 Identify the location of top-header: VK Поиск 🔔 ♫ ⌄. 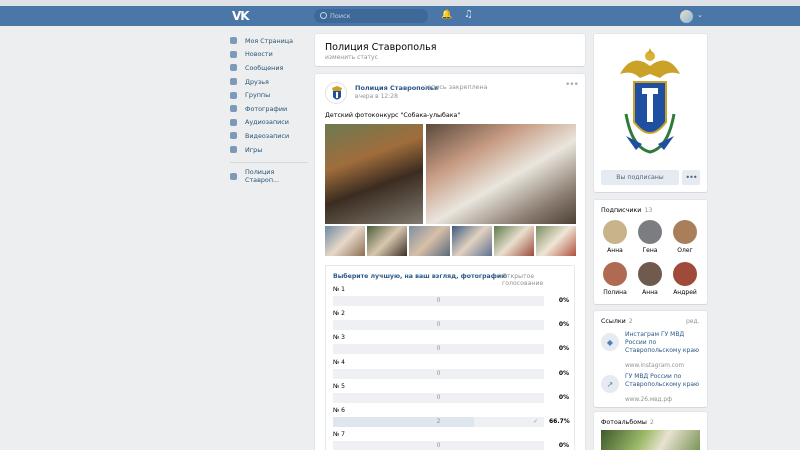
(400, 16).